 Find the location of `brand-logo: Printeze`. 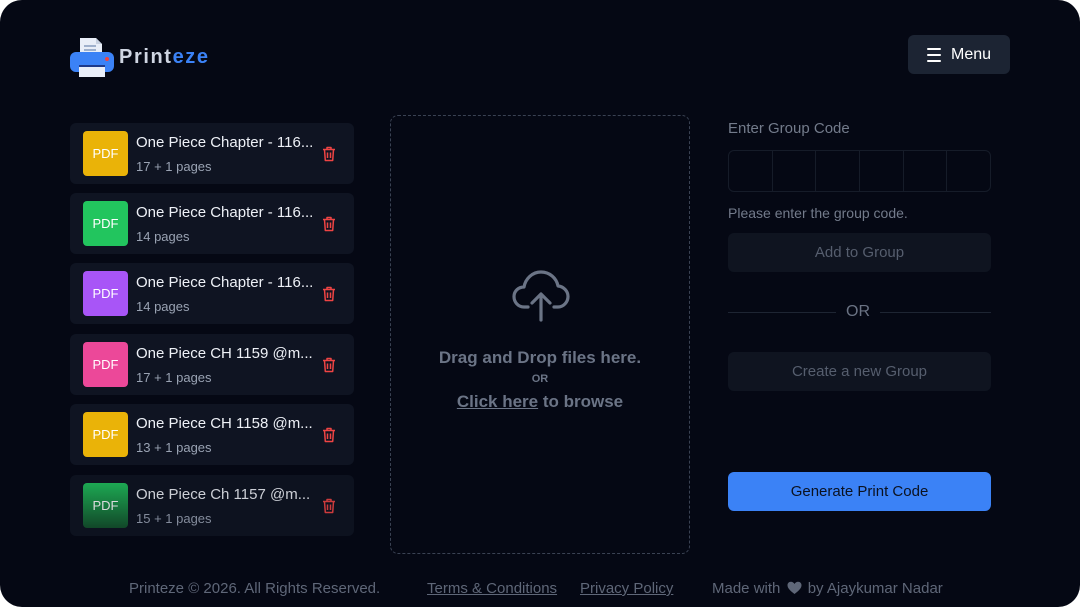

brand-logo: Printeze is located at coordinates (140, 57).